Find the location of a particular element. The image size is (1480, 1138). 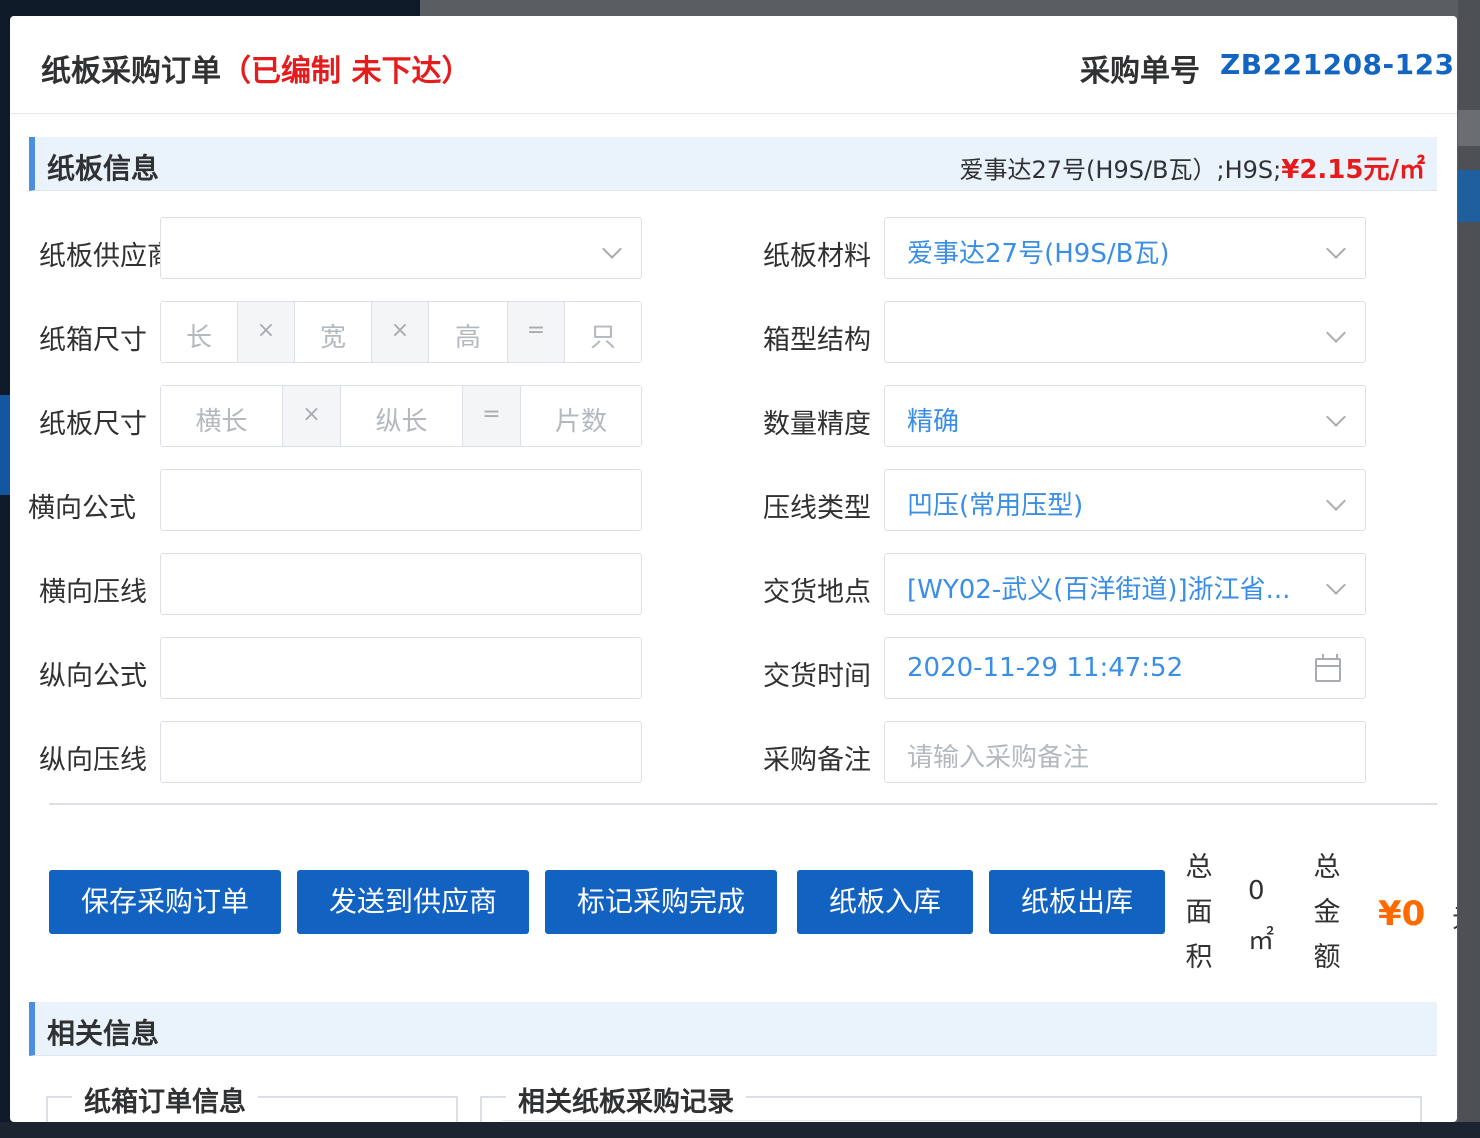

section-related-info: 相关信息 is located at coordinates (733, 1029).